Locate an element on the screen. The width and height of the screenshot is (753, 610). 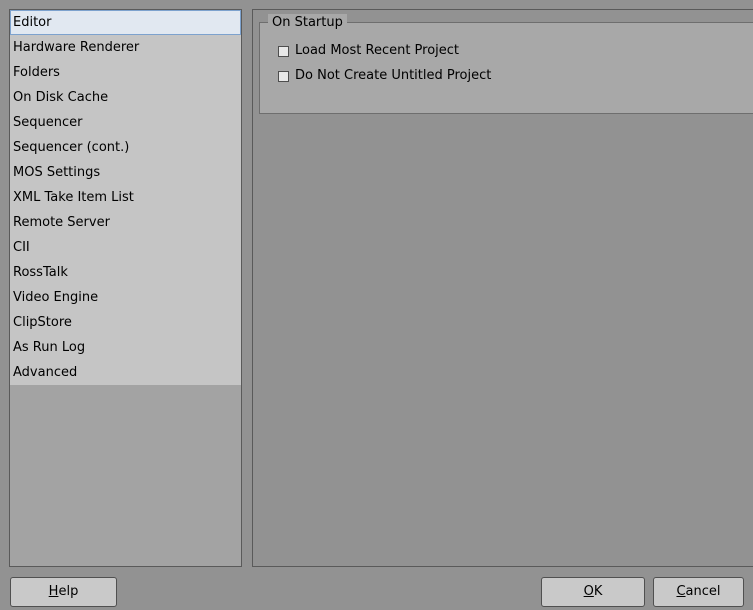
help-button-label: elp is located at coordinates (68, 591).